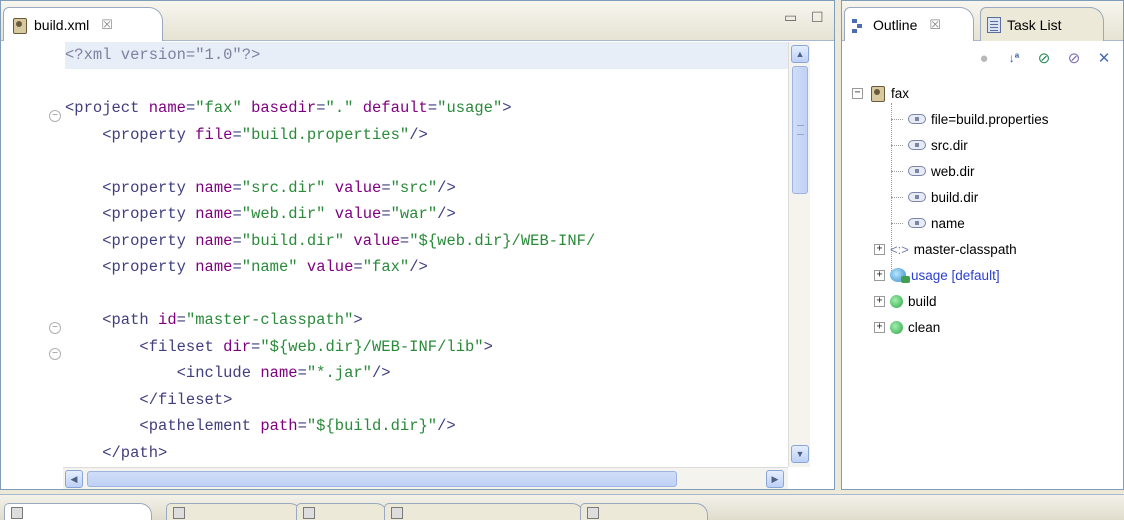  What do you see at coordinates (800, 130) in the screenshot?
I see `vertical-scroll-thumb` at bounding box center [800, 130].